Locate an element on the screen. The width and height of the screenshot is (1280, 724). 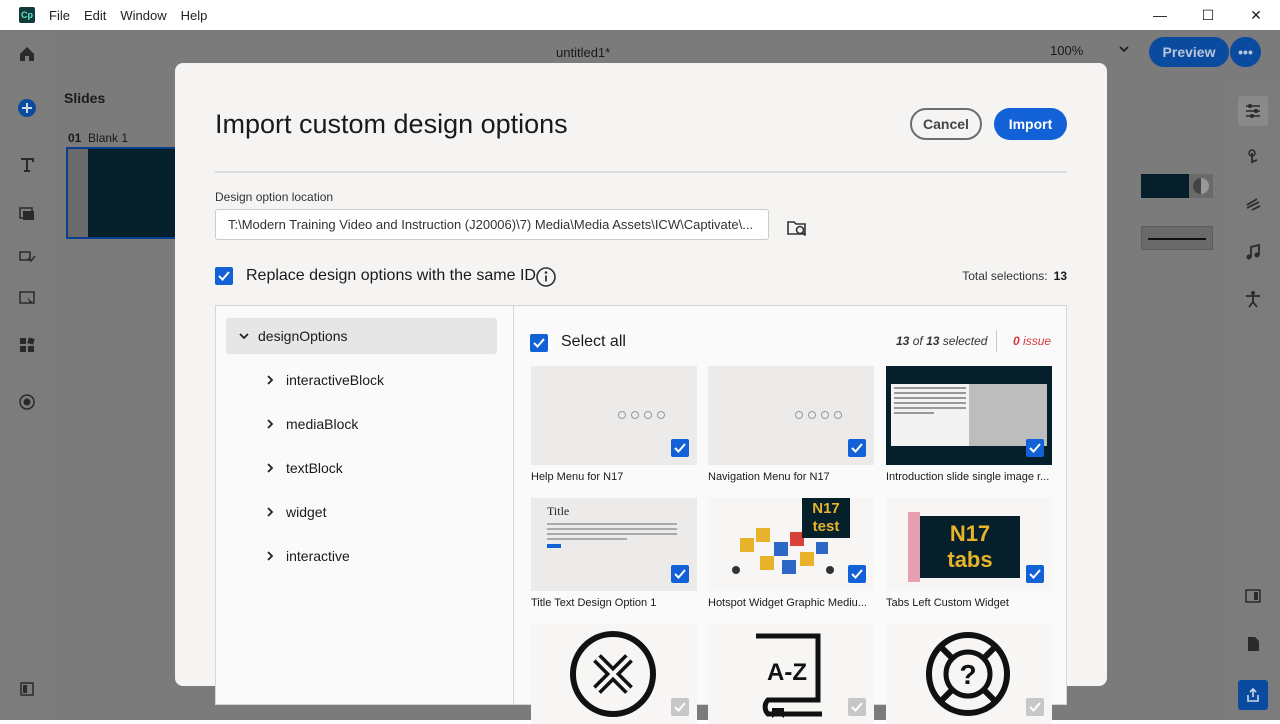
opacity-swatch is located at coordinates (1201, 186).